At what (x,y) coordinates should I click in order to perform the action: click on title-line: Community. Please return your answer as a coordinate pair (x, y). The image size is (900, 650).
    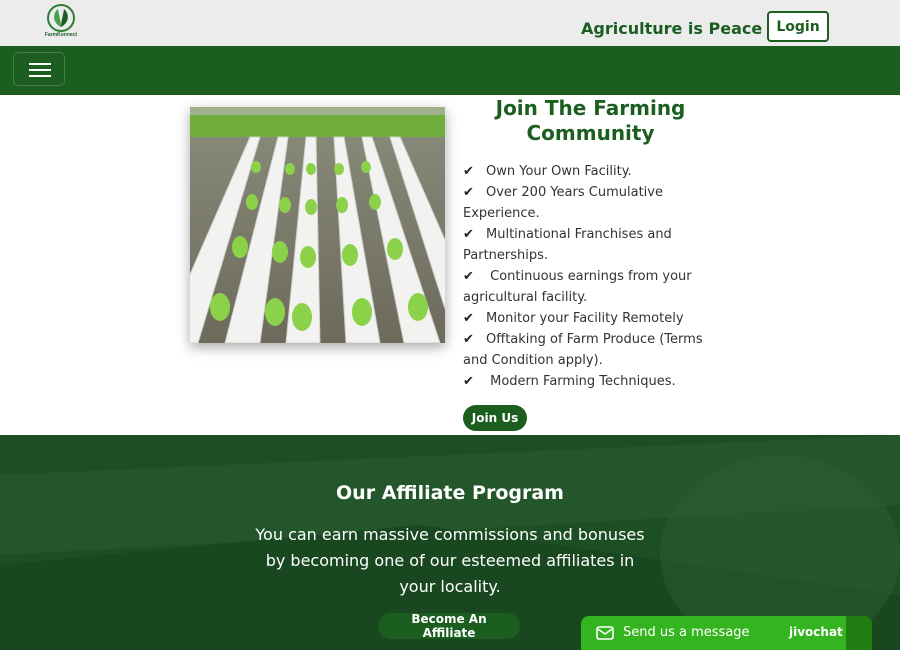
    Looking at the image, I should click on (590, 133).